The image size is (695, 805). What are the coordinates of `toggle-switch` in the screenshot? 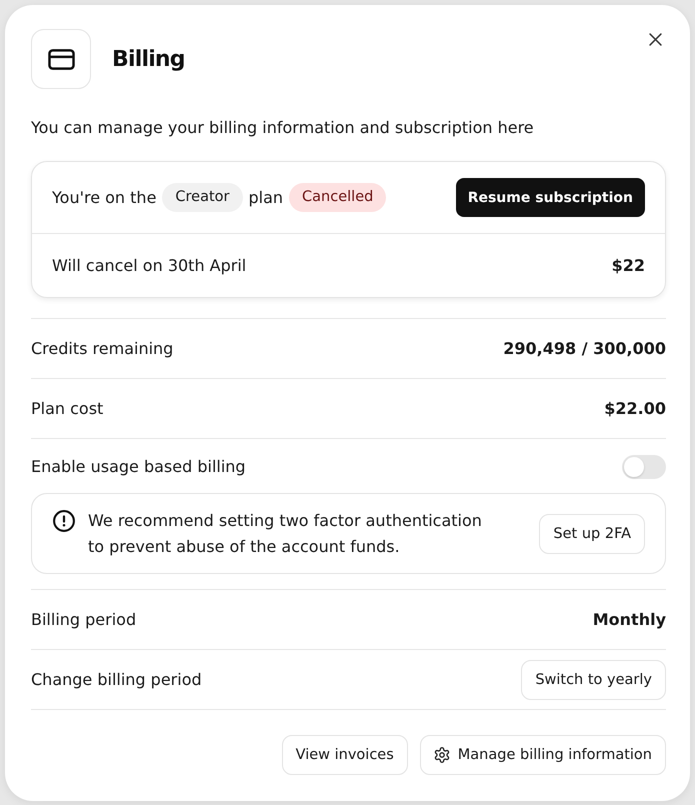 It's located at (644, 467).